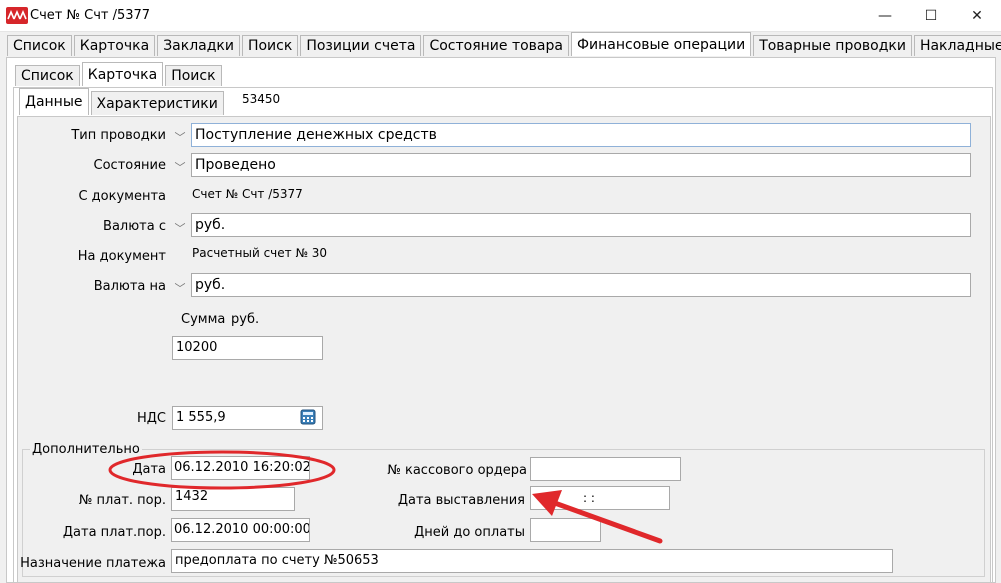 This screenshot has width=1001, height=583. Describe the element at coordinates (532, 561) in the screenshot. I see `purpose-field: предоплата по счету №50653` at that location.